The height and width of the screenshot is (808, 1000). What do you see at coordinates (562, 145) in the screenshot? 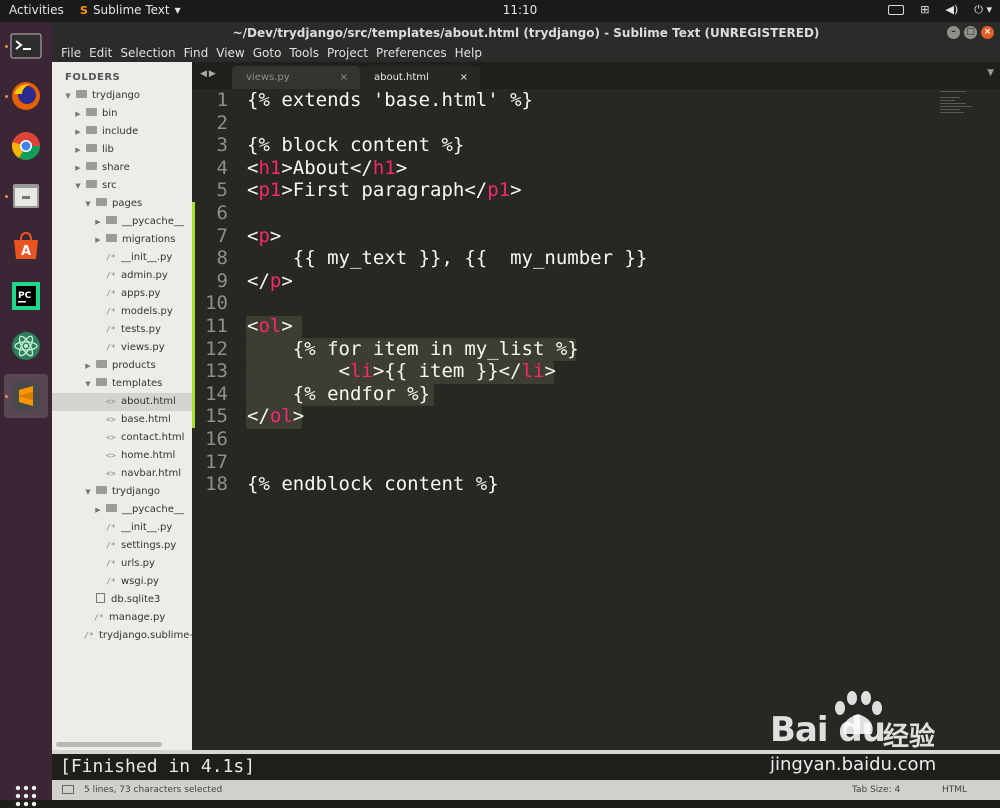
I see `code-line: 3 {% block content %}` at bounding box center [562, 145].